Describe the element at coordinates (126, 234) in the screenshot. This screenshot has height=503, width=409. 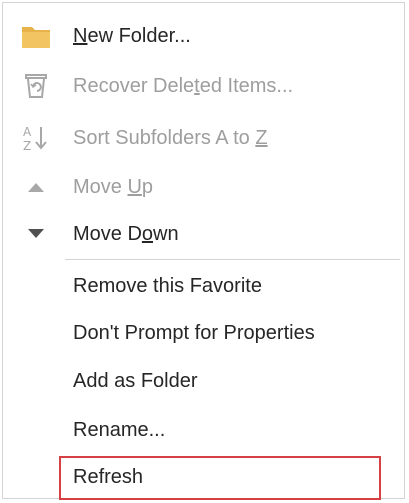
I see `menu-item-label: Move Down` at that location.